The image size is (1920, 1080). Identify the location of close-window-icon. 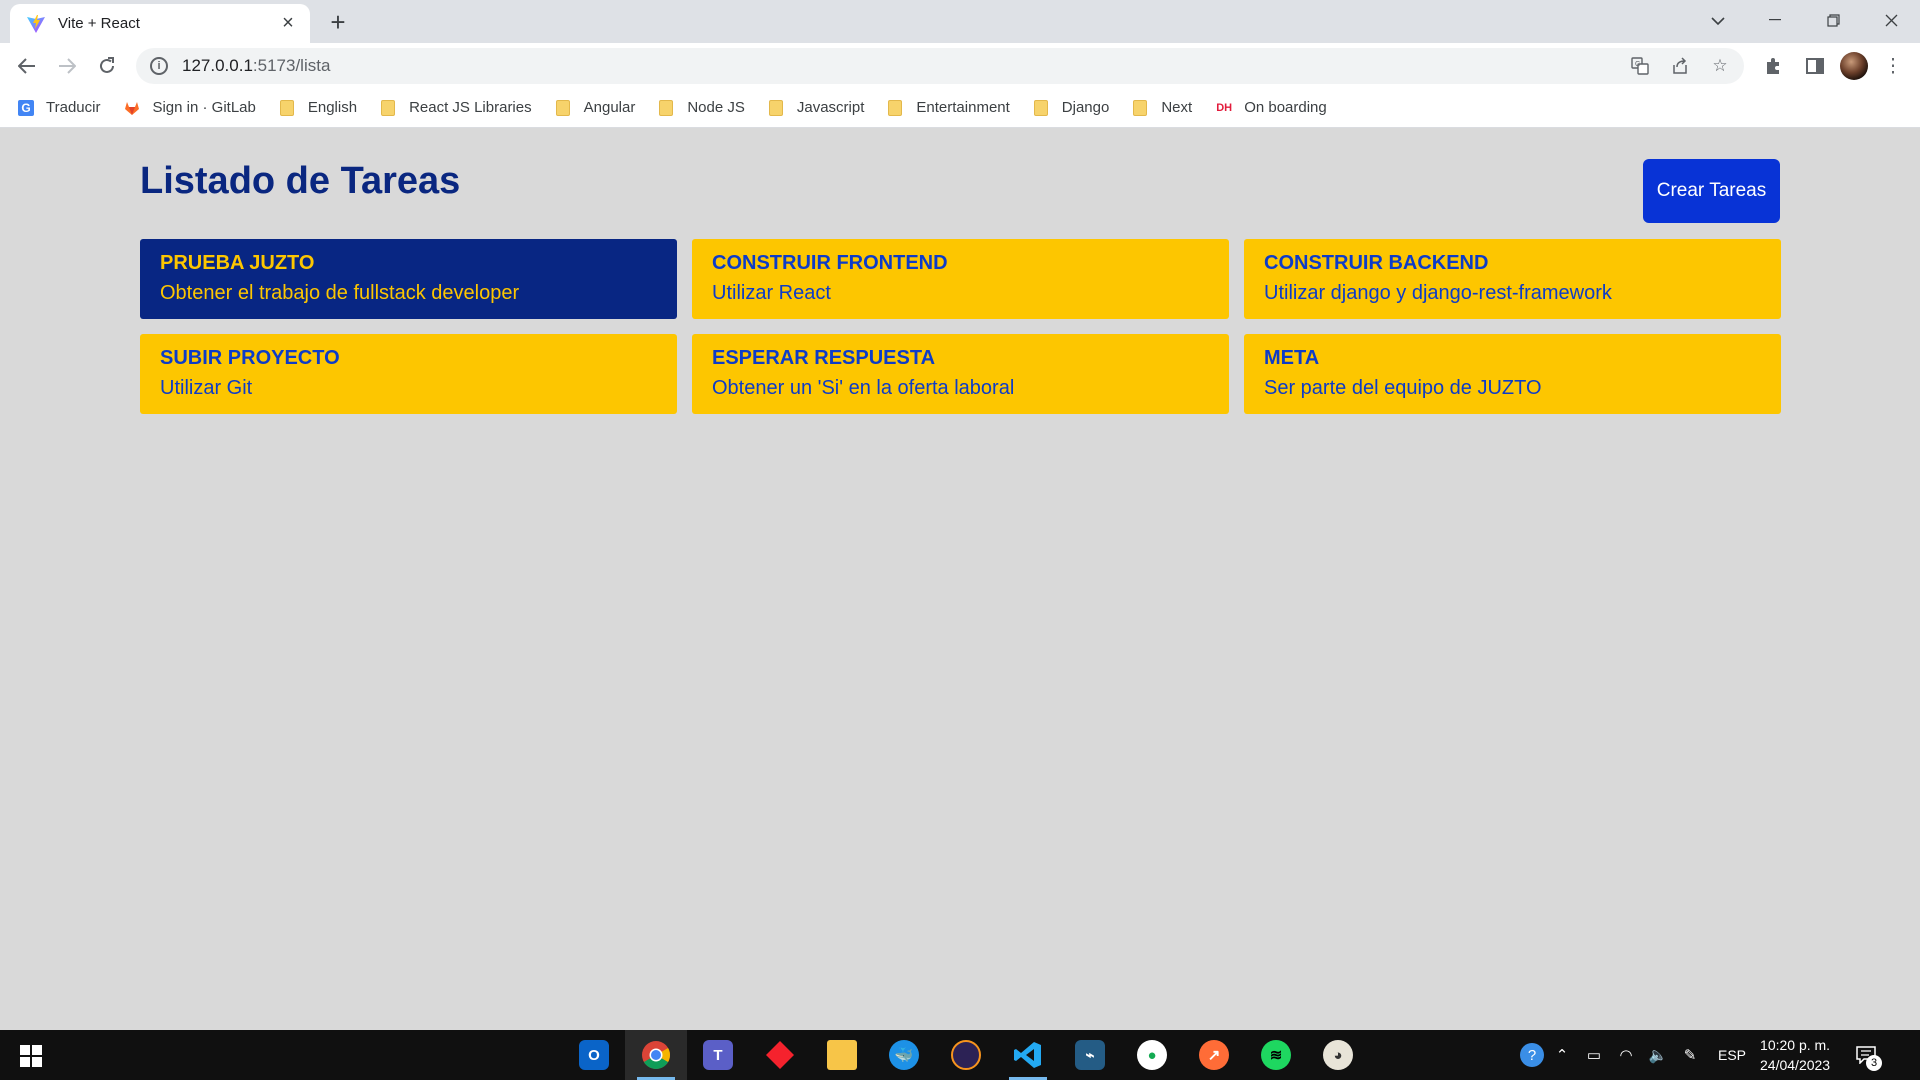
(1891, 20).